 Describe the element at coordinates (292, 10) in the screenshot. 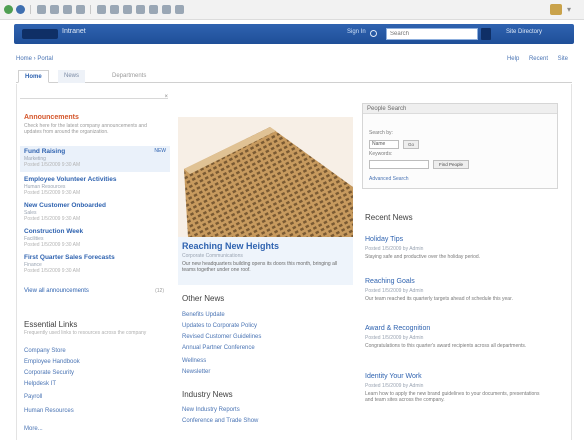

I see `browser-toolbar: ▾` at that location.